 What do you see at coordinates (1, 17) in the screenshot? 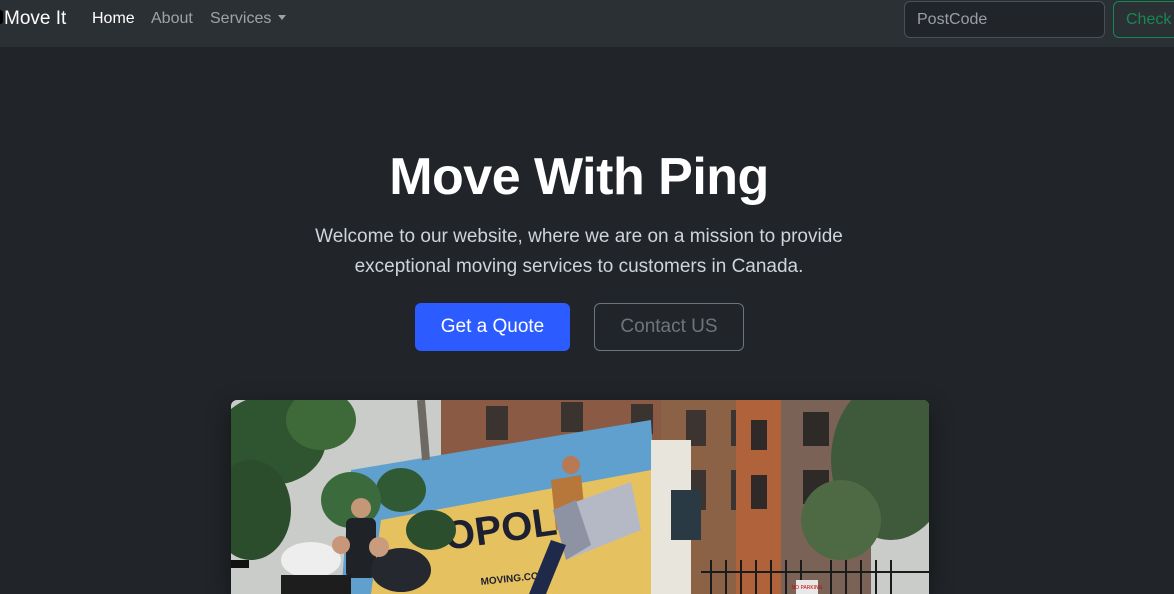
I see `brand-logo-icon` at bounding box center [1, 17].